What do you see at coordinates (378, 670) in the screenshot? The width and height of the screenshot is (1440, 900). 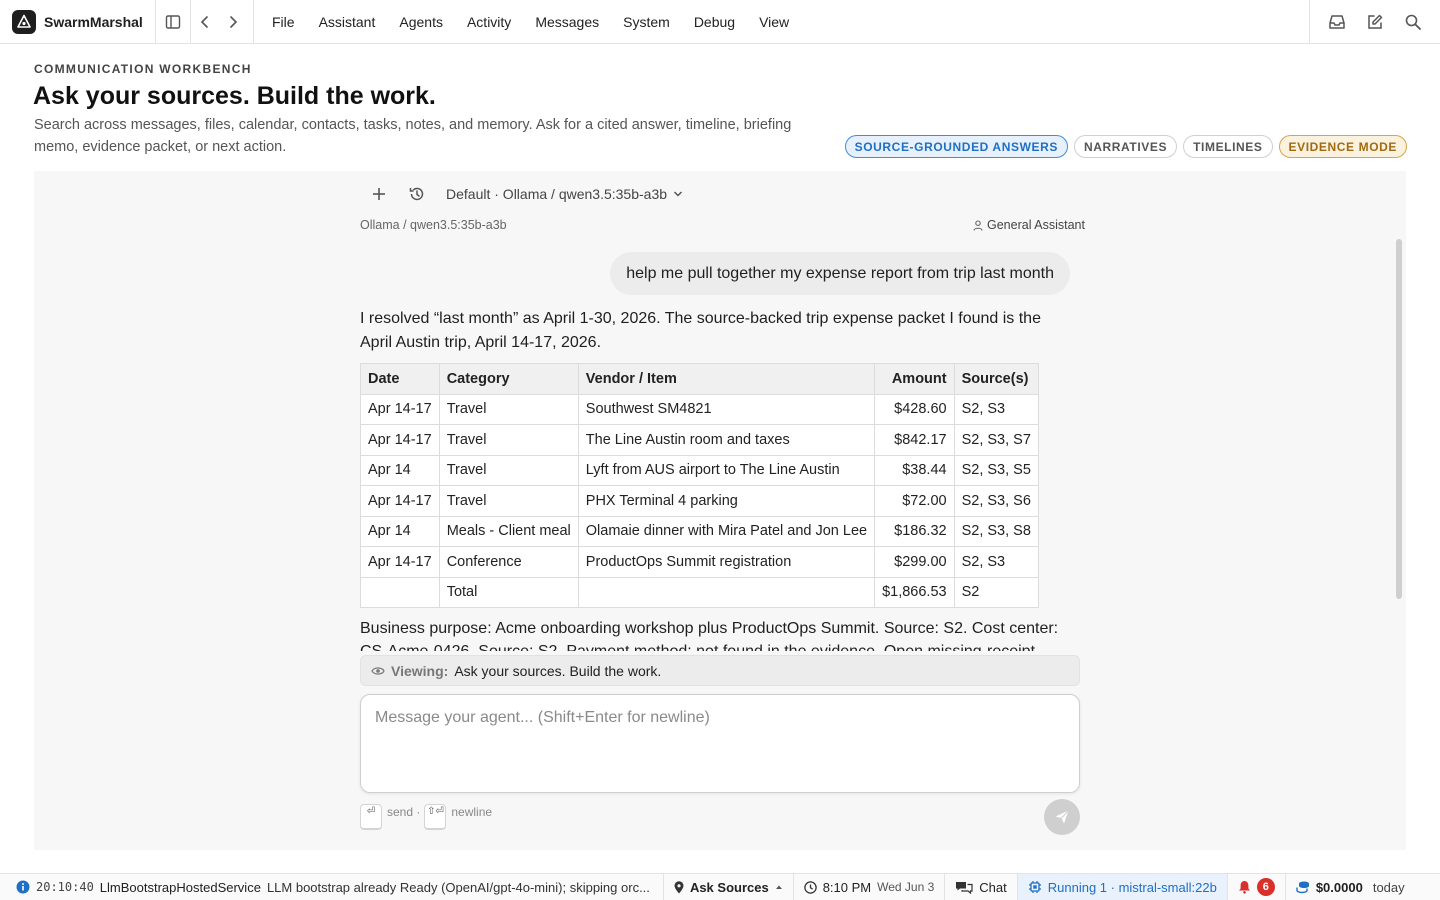 I see `eye-icon` at bounding box center [378, 670].